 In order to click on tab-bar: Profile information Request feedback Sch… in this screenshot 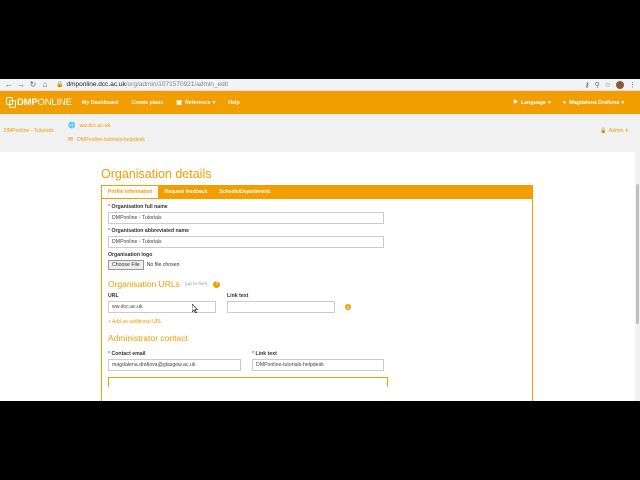, I will do `click(317, 192)`.